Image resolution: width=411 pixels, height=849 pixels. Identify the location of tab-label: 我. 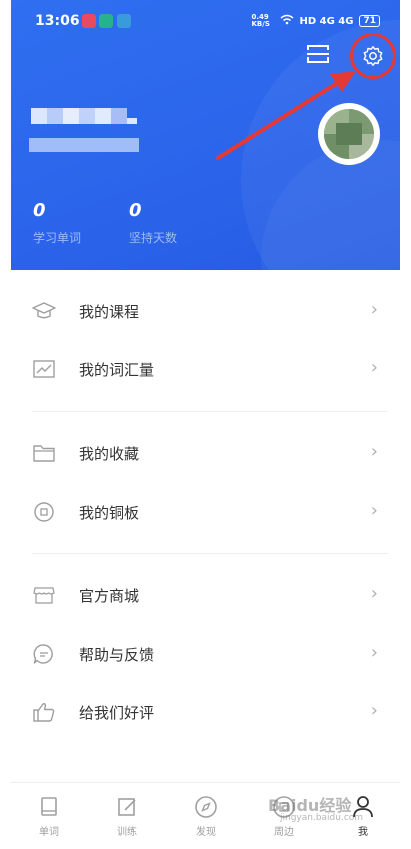
(363, 832).